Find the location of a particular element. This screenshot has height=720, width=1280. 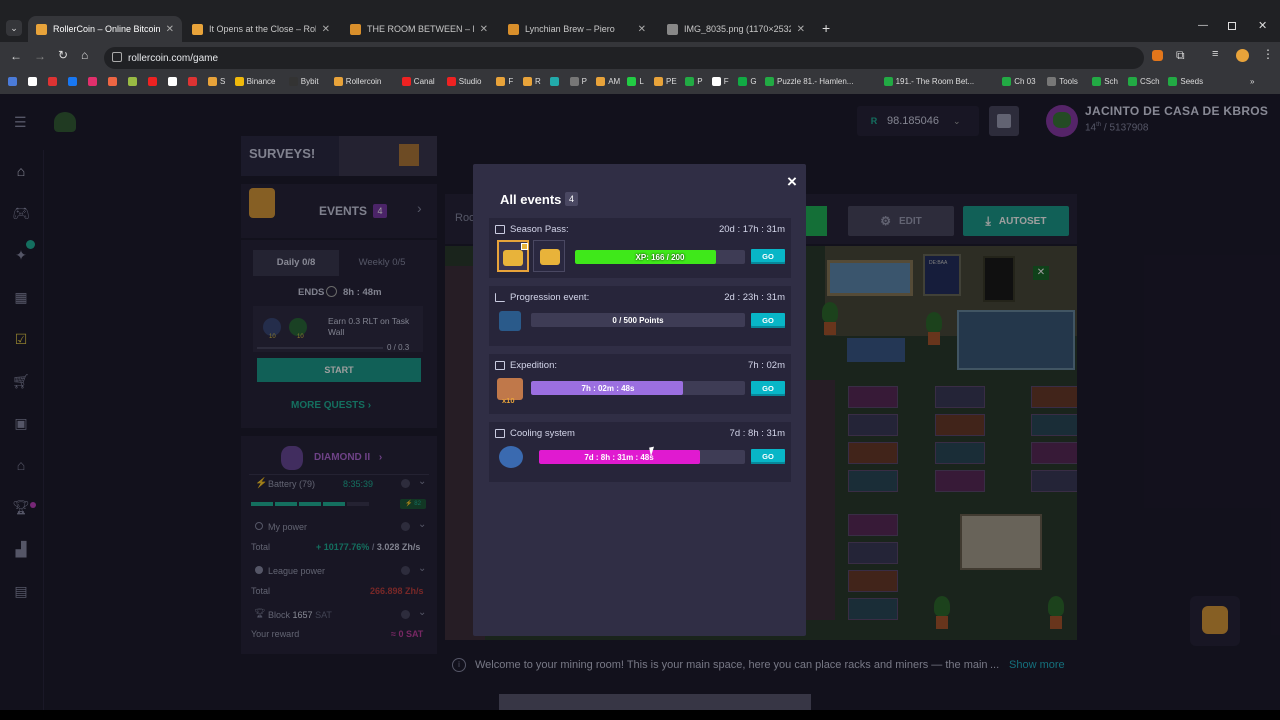

bookmark-item: S is located at coordinates (216, 81).